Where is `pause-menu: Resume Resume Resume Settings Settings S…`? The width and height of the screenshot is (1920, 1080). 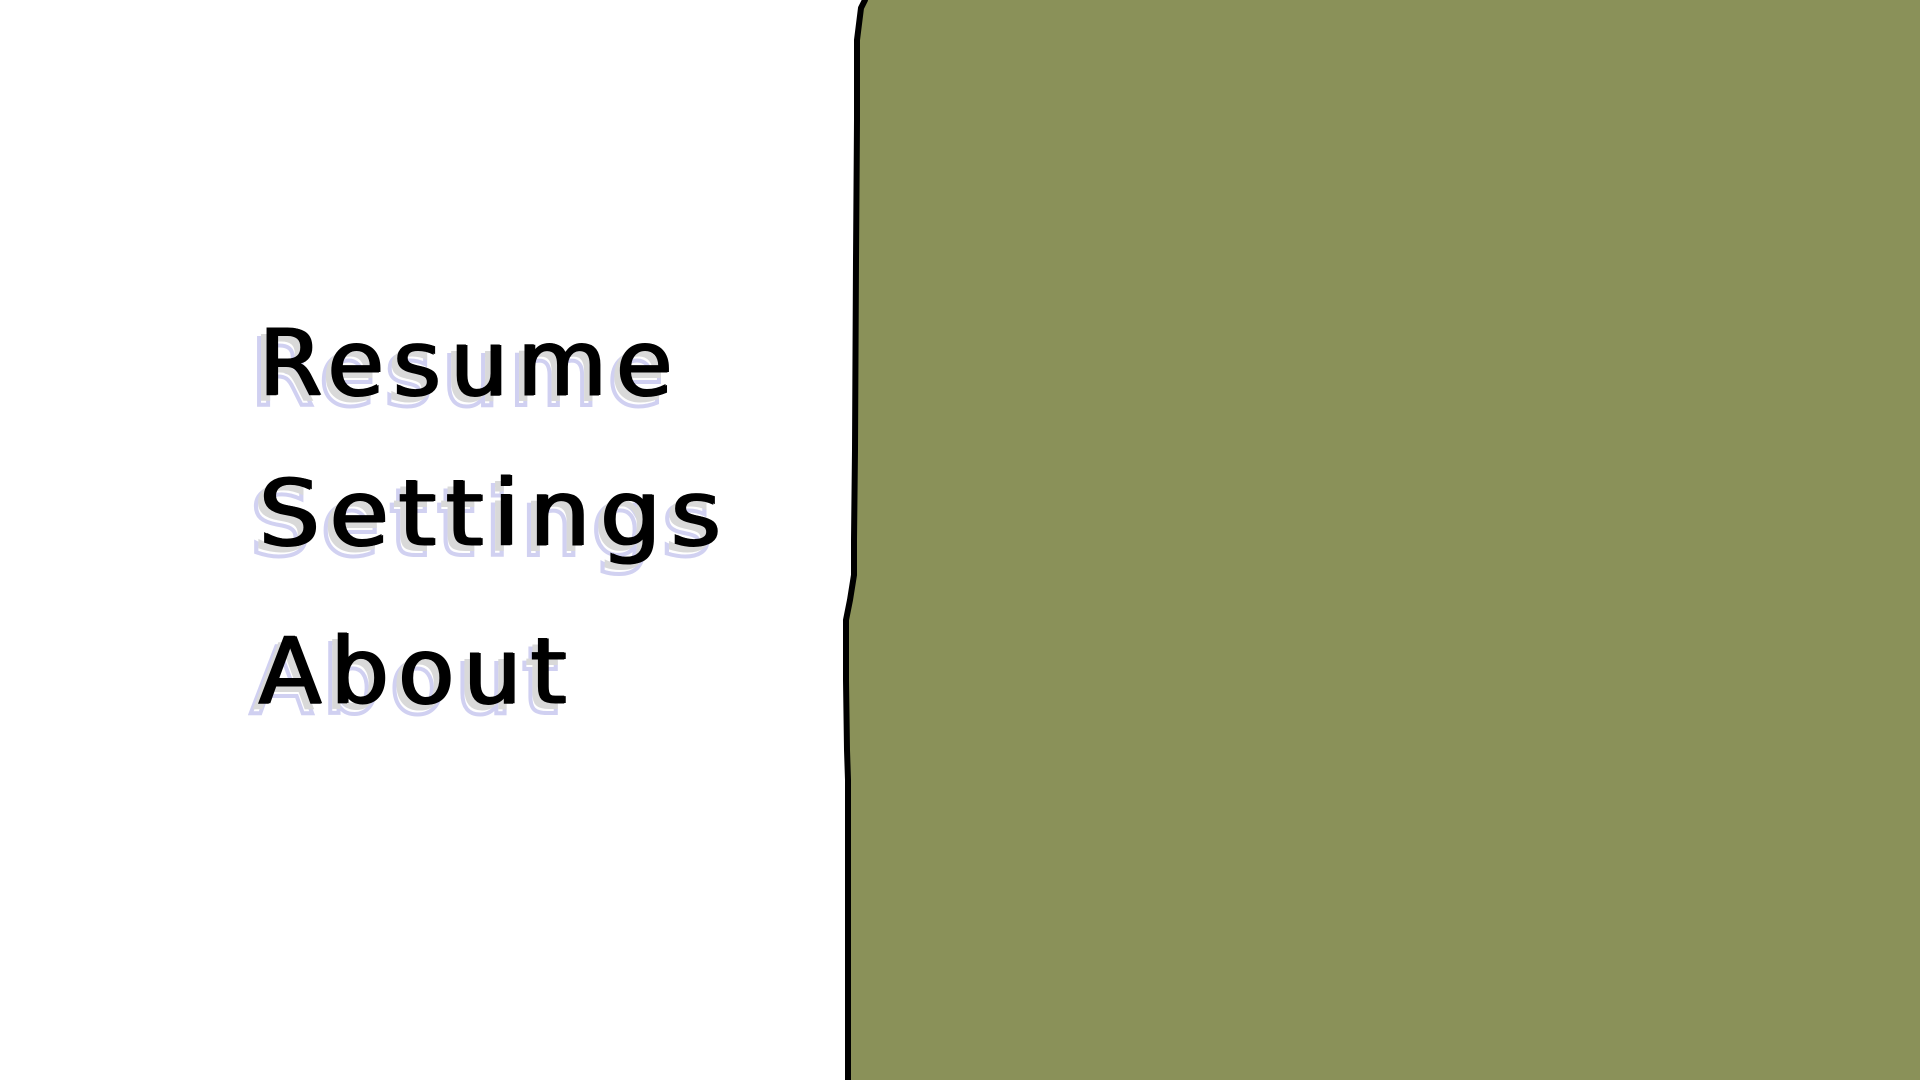 pause-menu: Resume Resume Resume Settings Settings S… is located at coordinates (483, 542).